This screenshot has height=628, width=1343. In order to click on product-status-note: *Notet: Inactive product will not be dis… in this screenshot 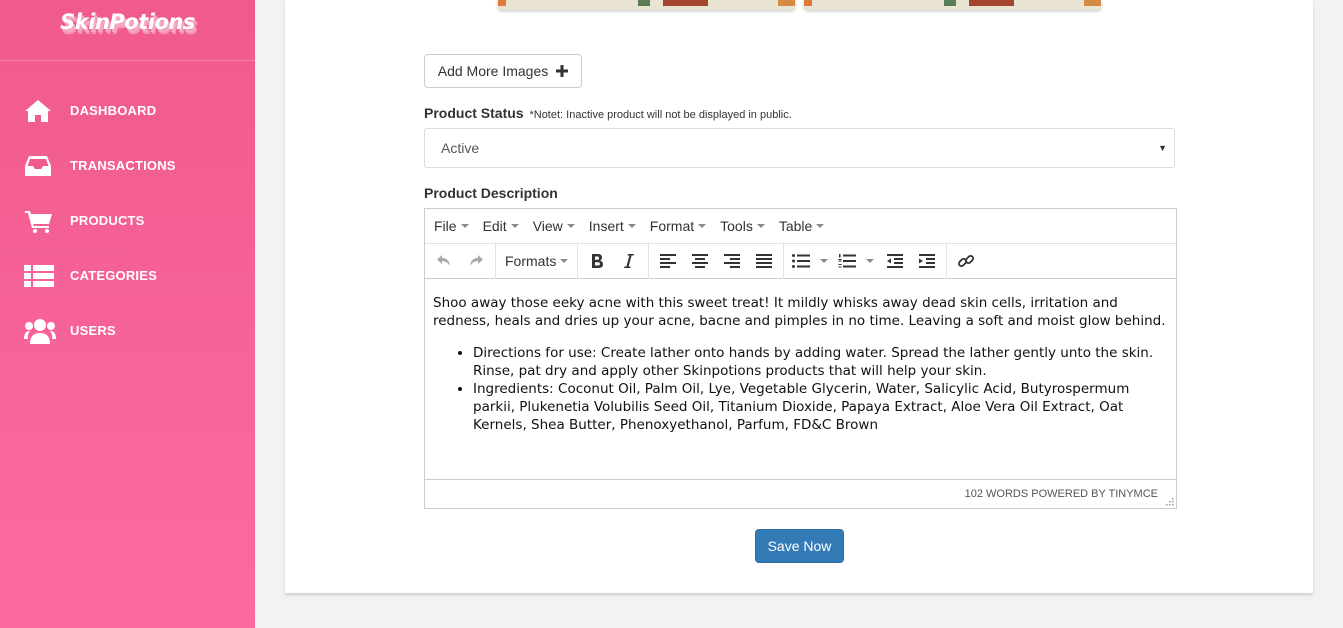, I will do `click(660, 115)`.